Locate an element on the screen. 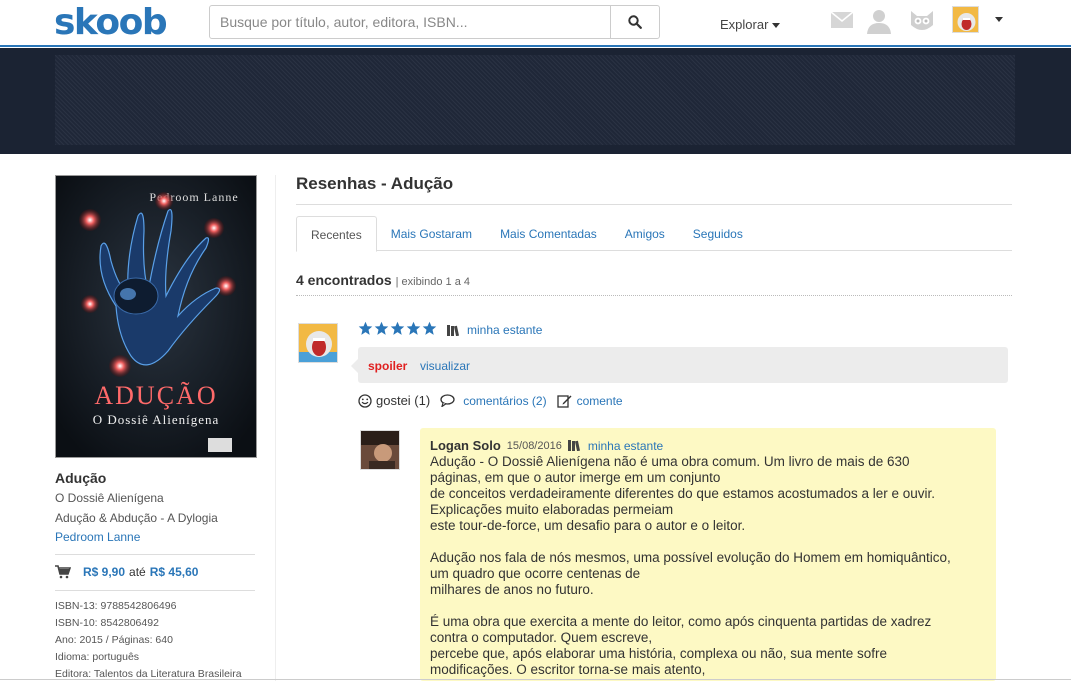 The height and width of the screenshot is (681, 1071). price-row: R$ 9,90 até R$ 45,60 is located at coordinates (126, 572).